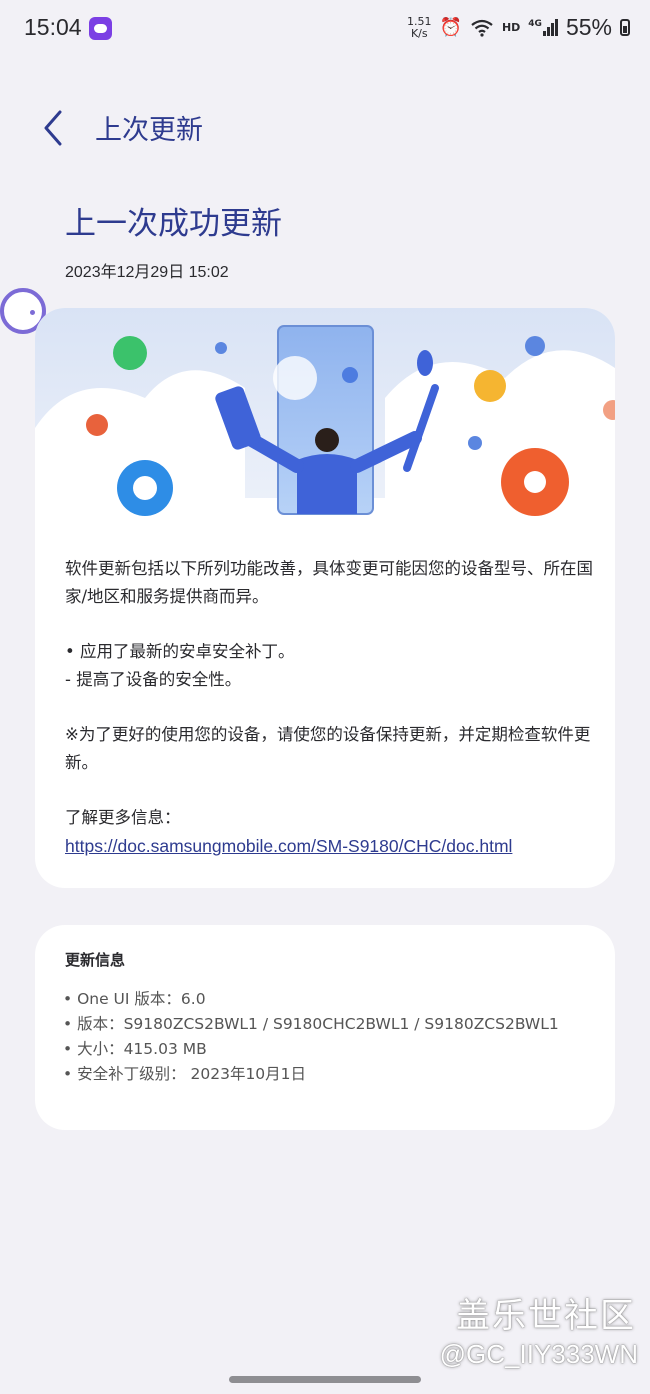  I want to click on signal-icon: 4G, so click(543, 27).